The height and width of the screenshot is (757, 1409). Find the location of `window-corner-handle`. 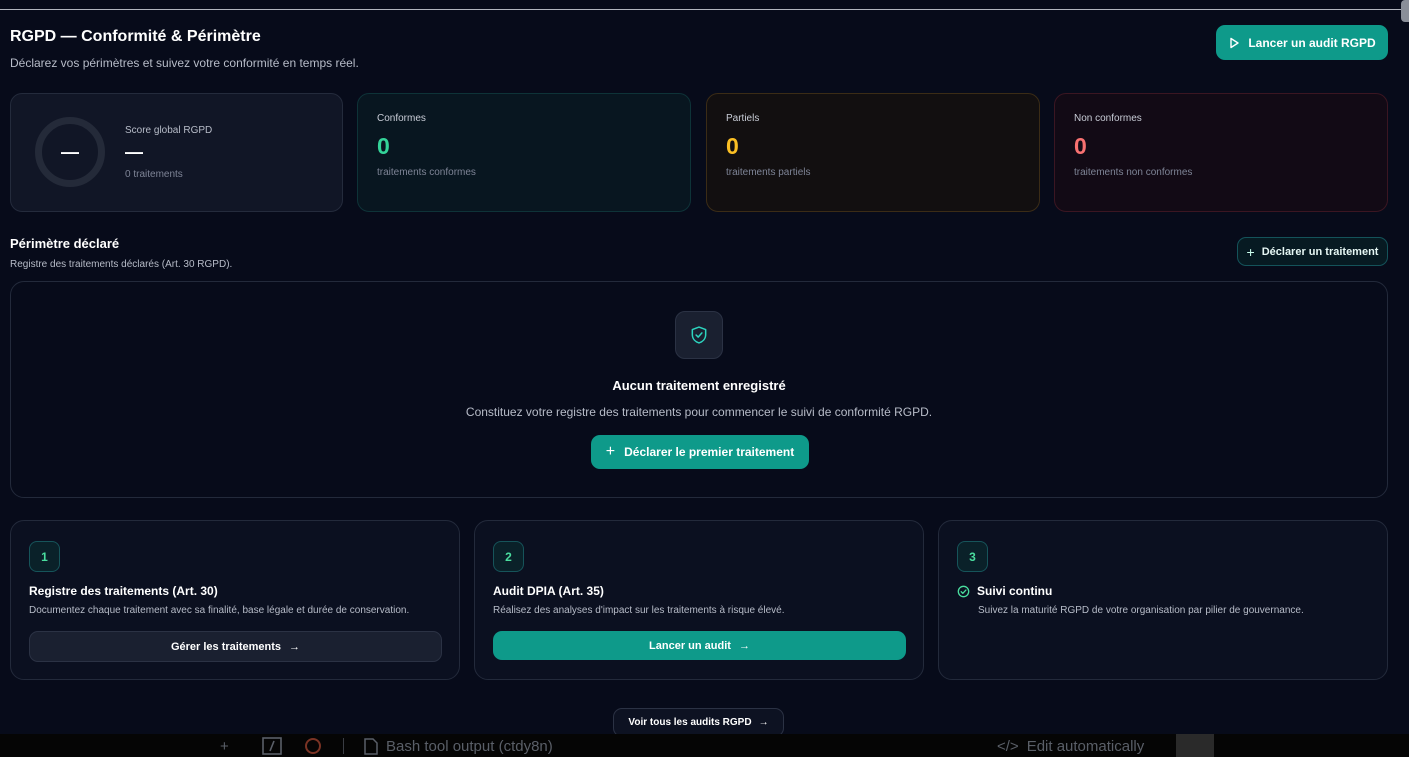

window-corner-handle is located at coordinates (1405, 11).